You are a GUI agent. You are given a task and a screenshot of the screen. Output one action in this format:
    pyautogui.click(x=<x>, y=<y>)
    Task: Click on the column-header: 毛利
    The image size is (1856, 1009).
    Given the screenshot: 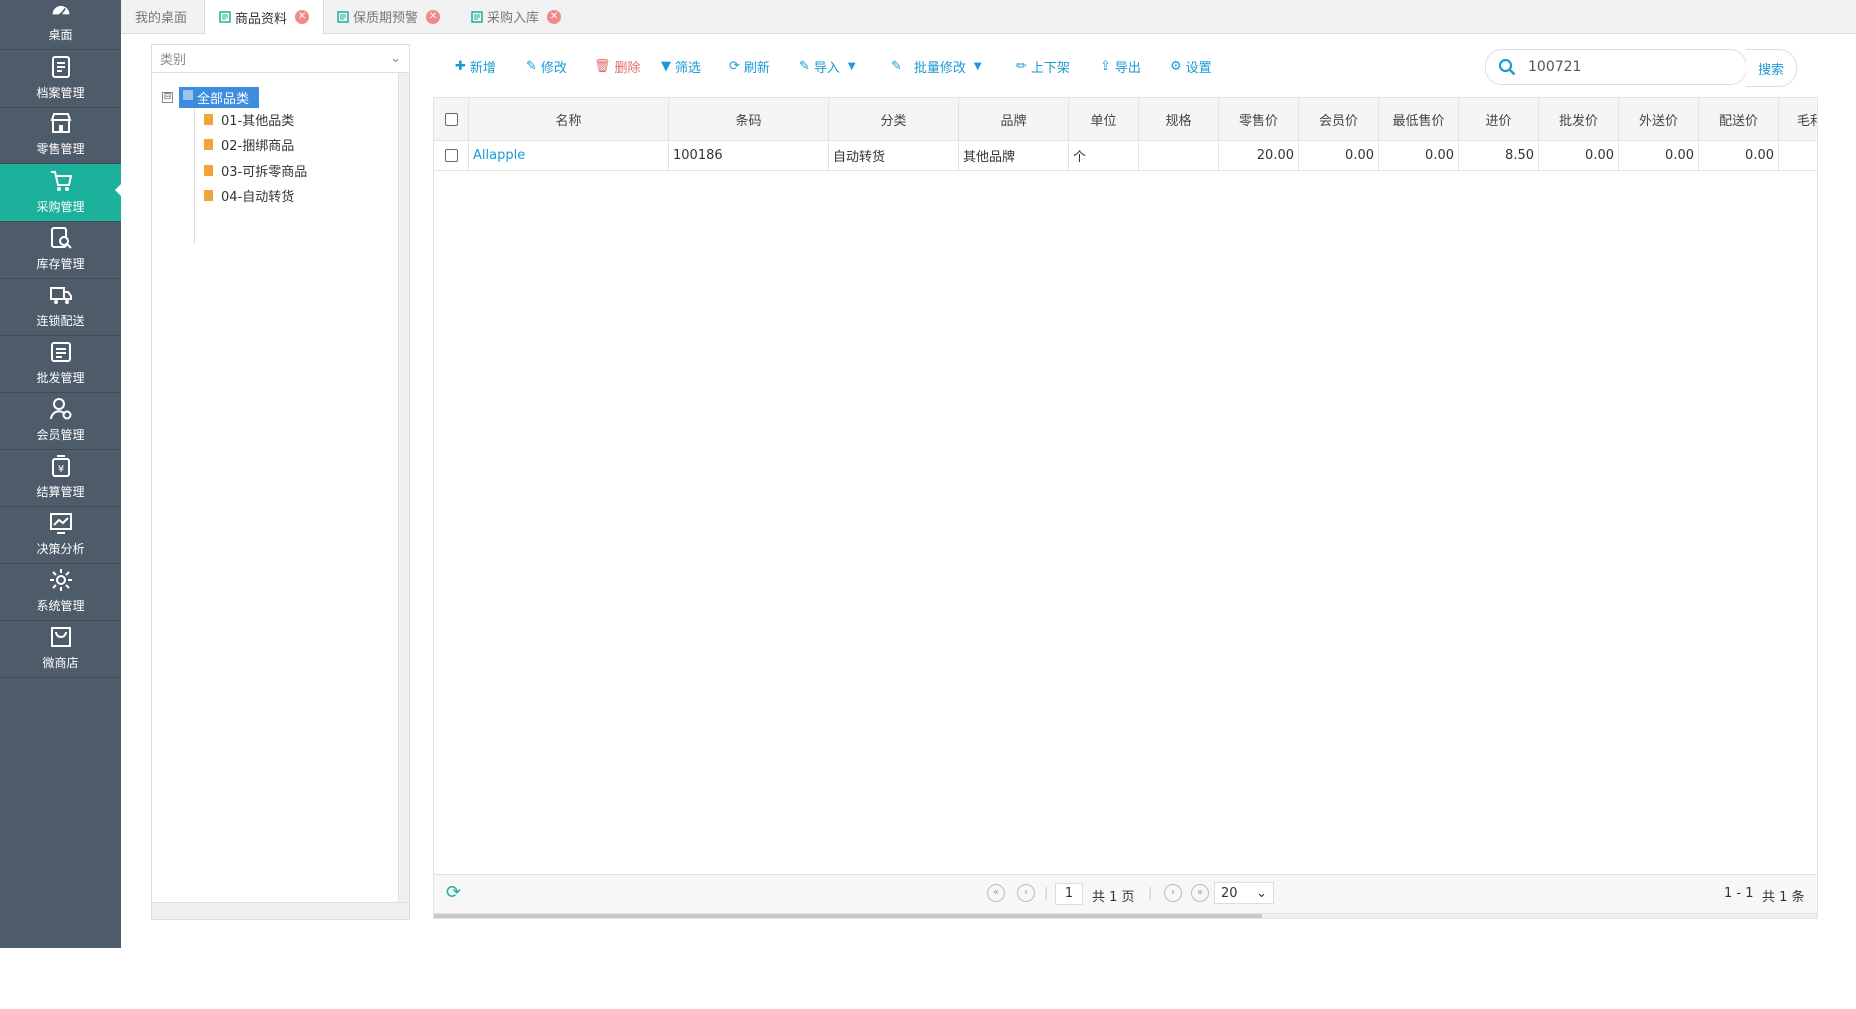 What is the action you would take?
    pyautogui.click(x=1798, y=119)
    